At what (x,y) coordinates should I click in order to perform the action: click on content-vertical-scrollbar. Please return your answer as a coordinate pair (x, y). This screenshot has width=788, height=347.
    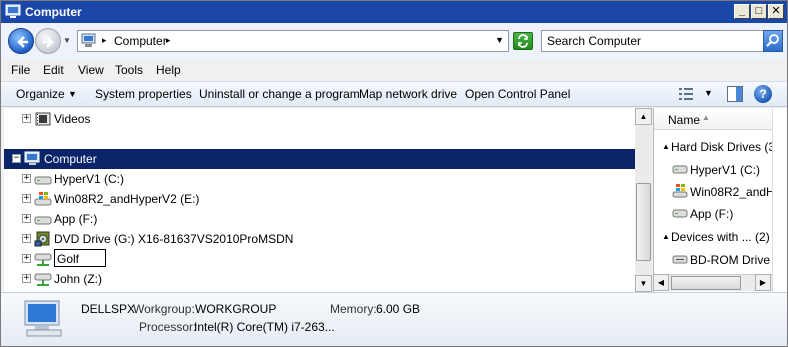
    Looking at the image, I should click on (779, 200).